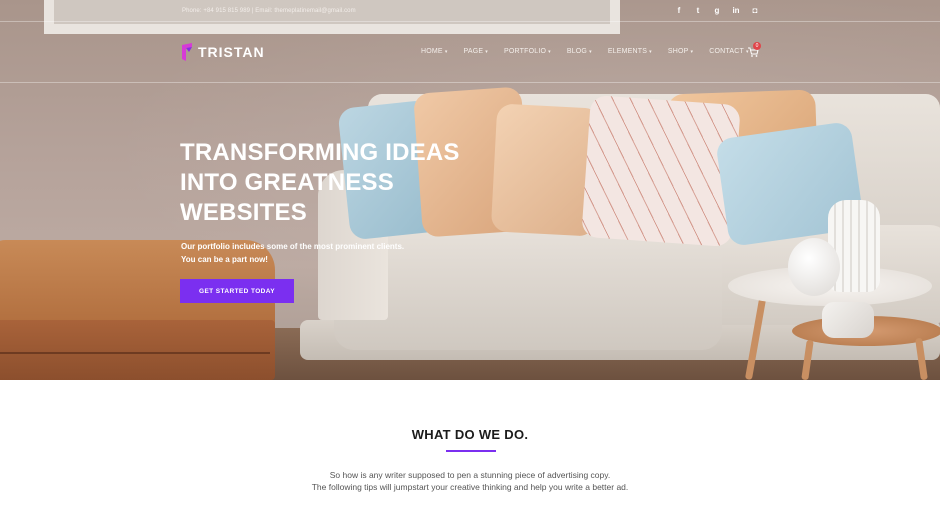 The image size is (940, 506). I want to click on section-title: WHAT DO WE DO., so click(470, 434).